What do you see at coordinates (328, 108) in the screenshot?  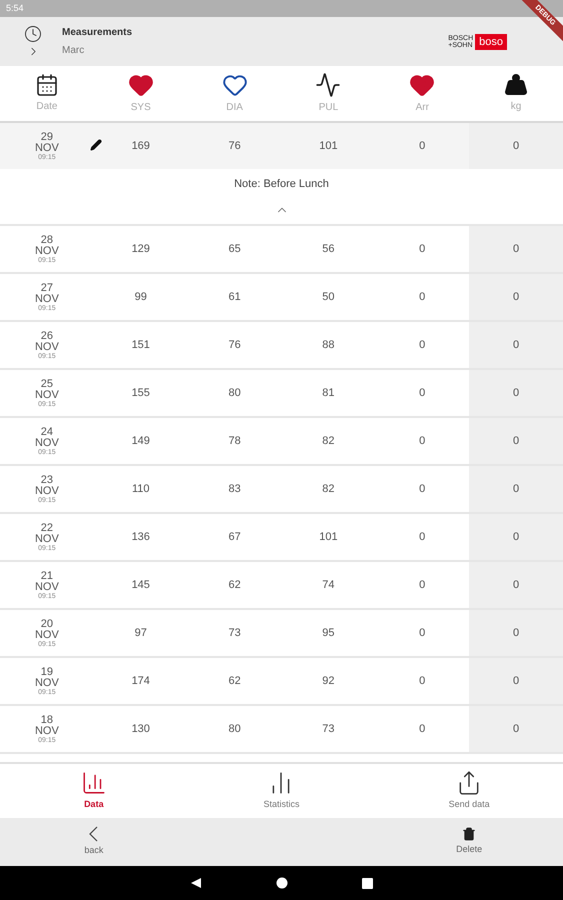 I see `column-label: PUL` at bounding box center [328, 108].